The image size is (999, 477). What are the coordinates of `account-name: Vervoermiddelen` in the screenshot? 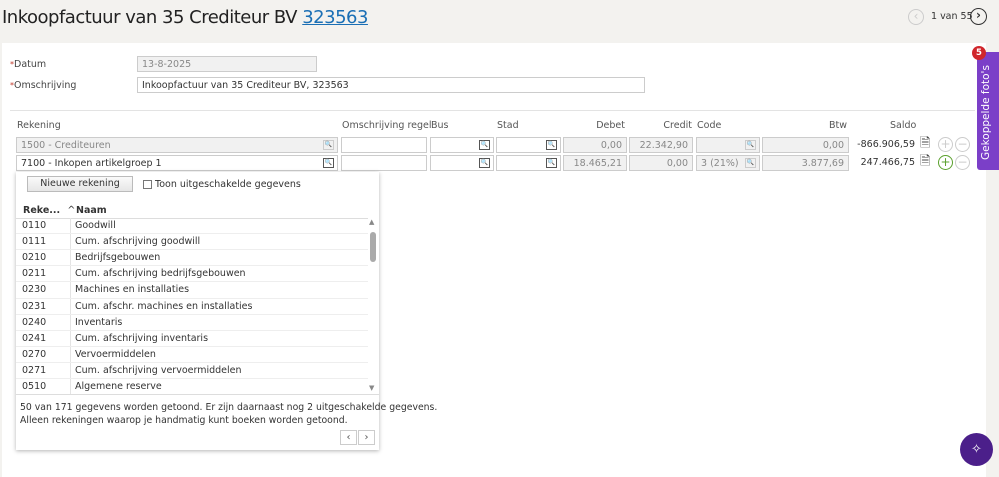 It's located at (115, 354).